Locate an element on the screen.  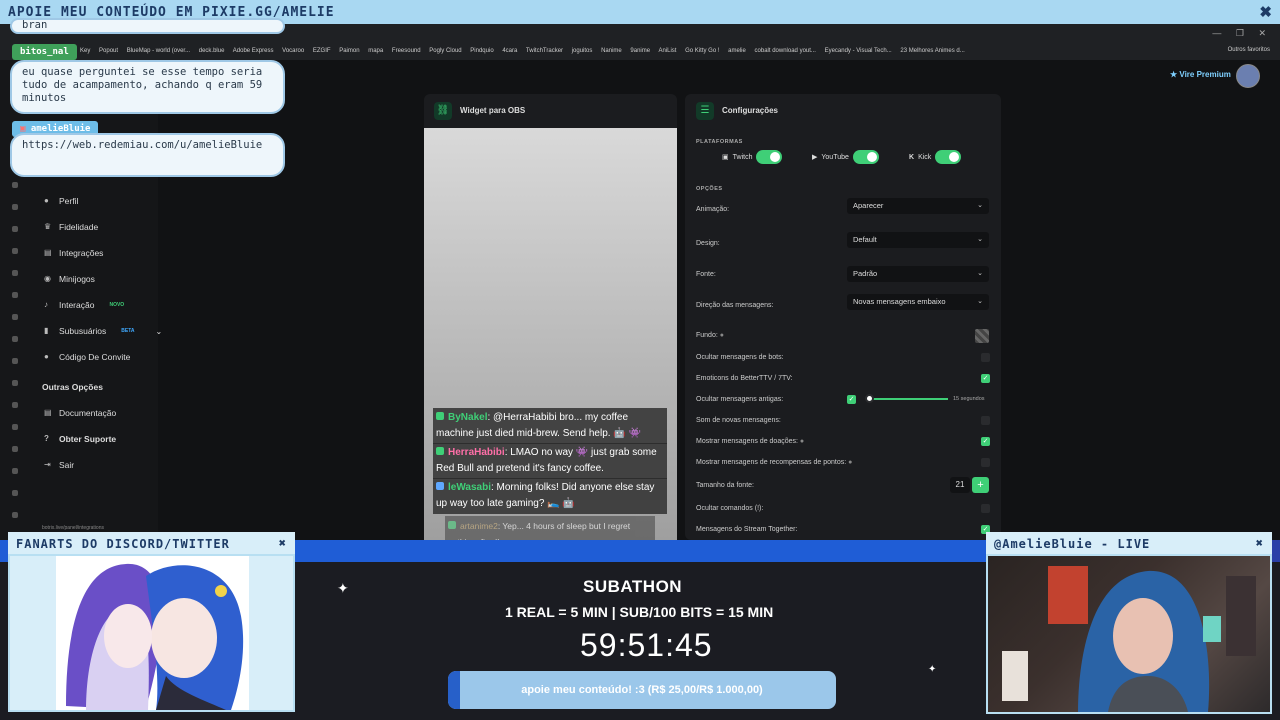
bookmark: Adobe Express is located at coordinates (253, 51).